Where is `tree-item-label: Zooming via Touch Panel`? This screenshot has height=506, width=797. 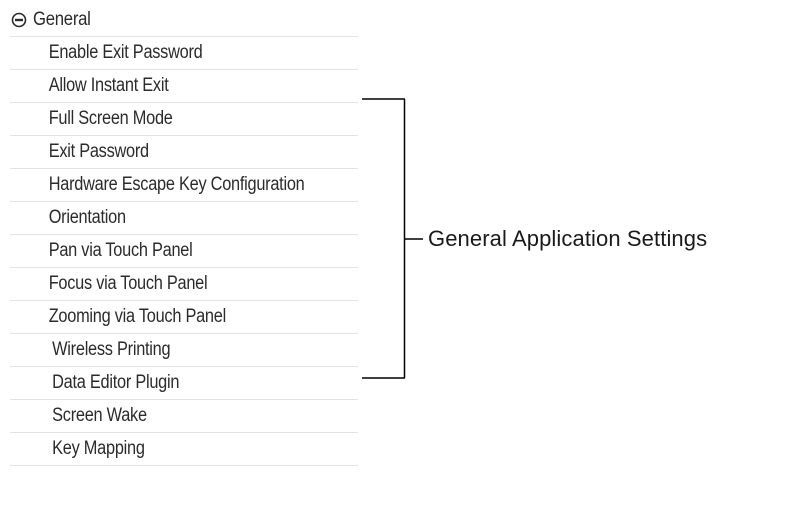
tree-item-label: Zooming via Touch Panel is located at coordinates (137, 316).